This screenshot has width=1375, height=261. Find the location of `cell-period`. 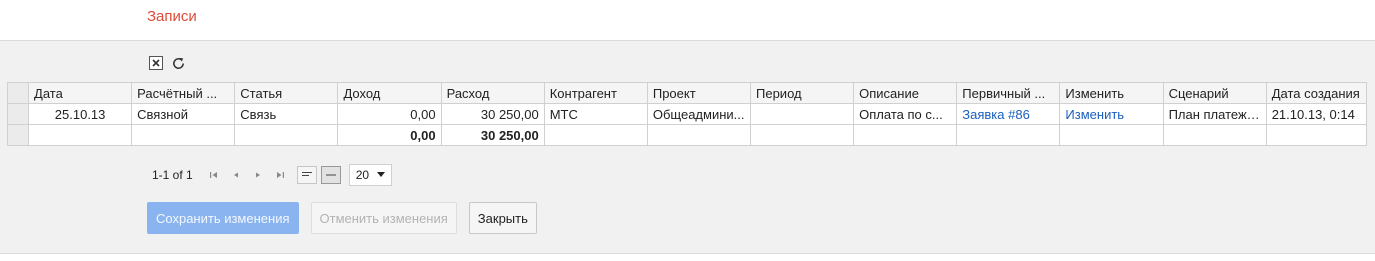

cell-period is located at coordinates (802, 114).